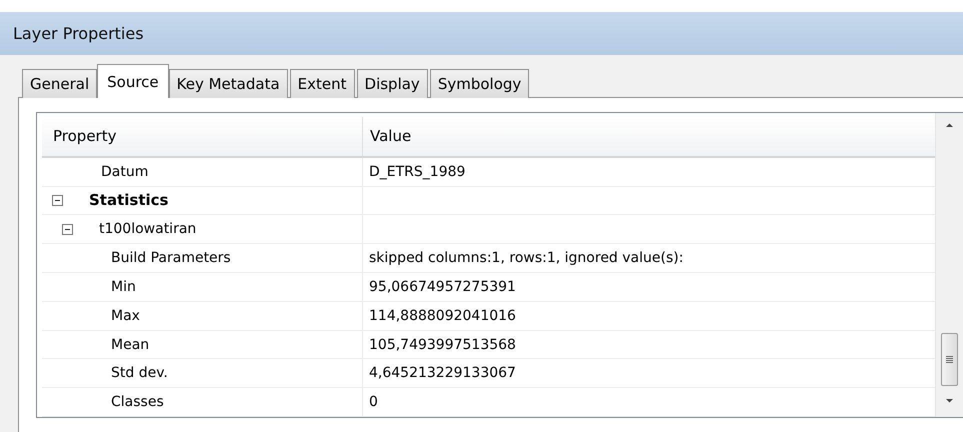 Image resolution: width=963 pixels, height=432 pixels. What do you see at coordinates (60, 83) in the screenshot?
I see `tab: General` at bounding box center [60, 83].